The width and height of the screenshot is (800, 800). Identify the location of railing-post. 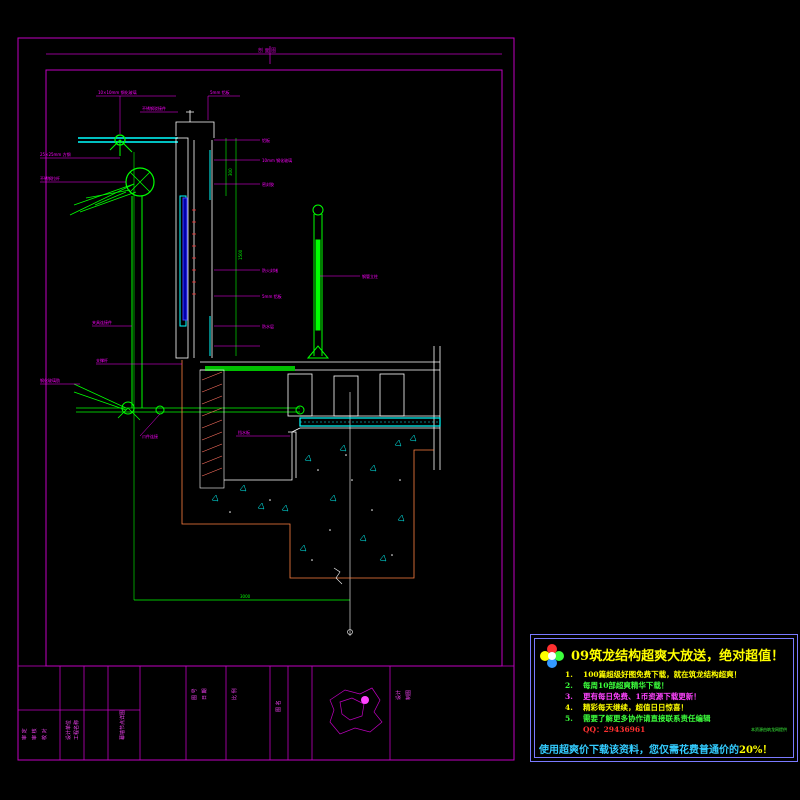
(318, 281).